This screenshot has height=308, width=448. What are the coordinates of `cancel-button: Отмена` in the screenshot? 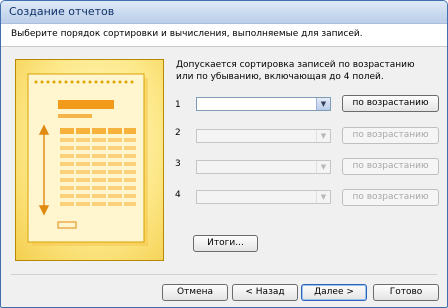 It's located at (195, 292).